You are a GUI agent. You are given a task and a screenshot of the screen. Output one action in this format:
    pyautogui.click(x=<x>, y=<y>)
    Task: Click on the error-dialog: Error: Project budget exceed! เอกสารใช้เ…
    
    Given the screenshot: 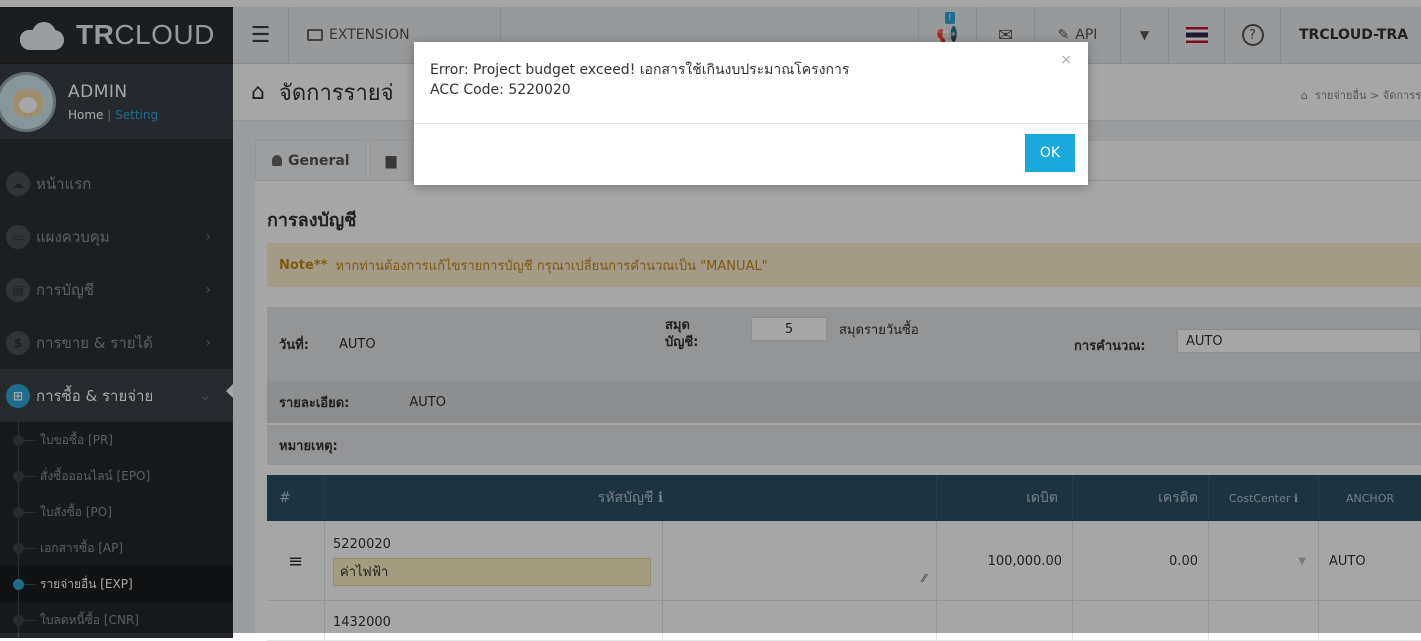 What is the action you would take?
    pyautogui.click(x=751, y=113)
    